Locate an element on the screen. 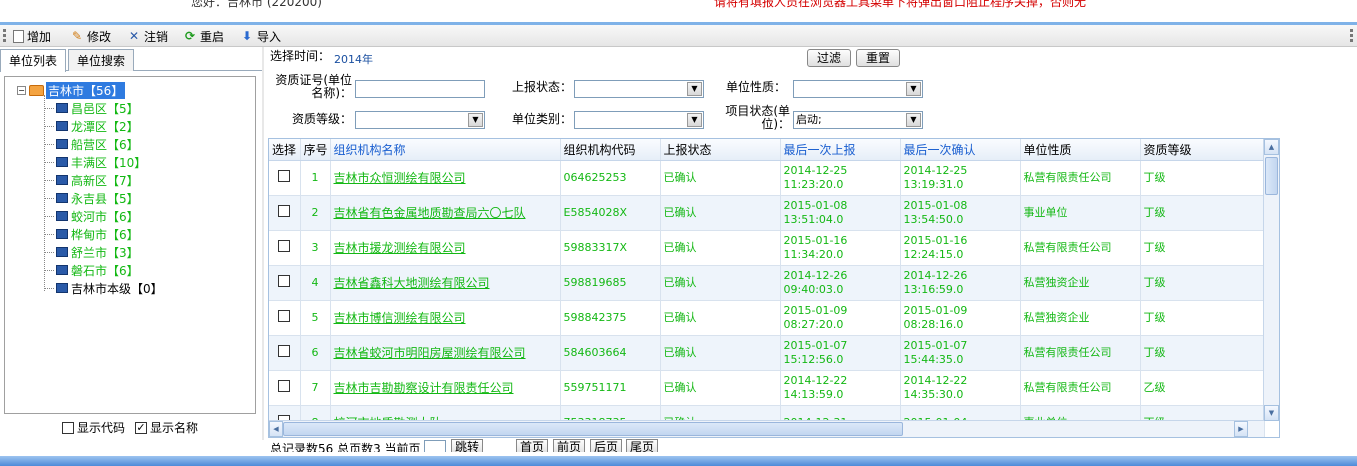 The width and height of the screenshot is (1357, 466). cert-input is located at coordinates (420, 89).